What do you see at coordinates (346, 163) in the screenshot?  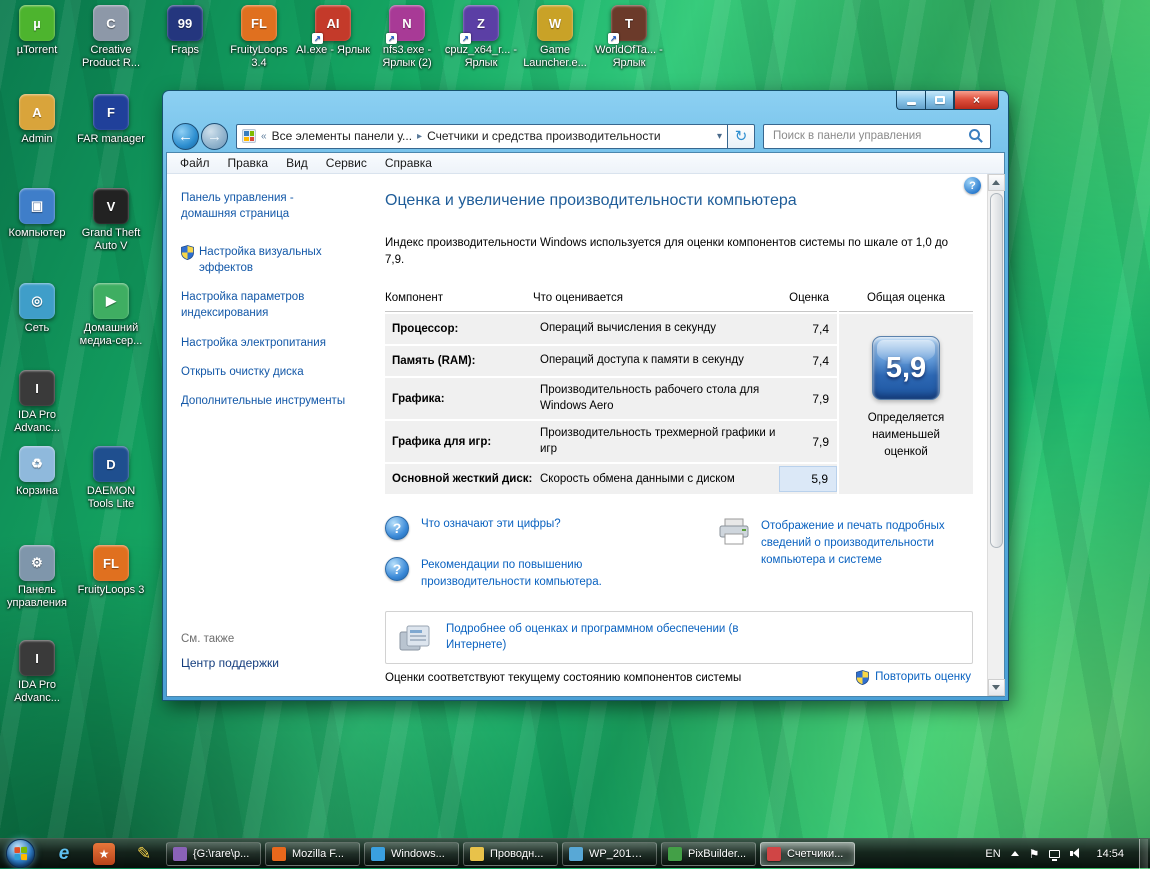 I see `menu-tools: Сервис` at bounding box center [346, 163].